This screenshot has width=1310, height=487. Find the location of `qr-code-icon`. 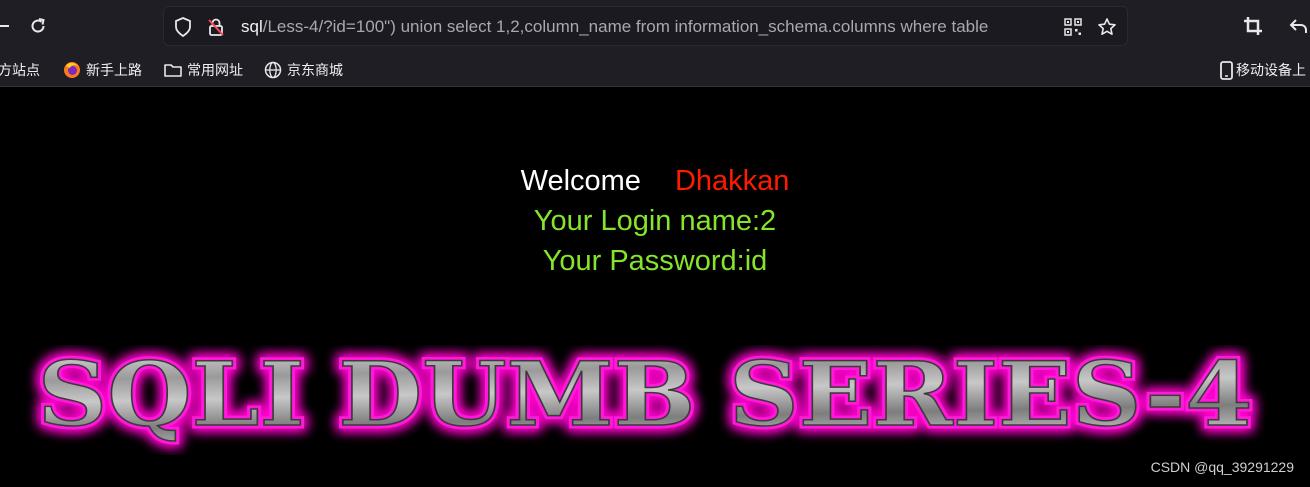

qr-code-icon is located at coordinates (1073, 27).